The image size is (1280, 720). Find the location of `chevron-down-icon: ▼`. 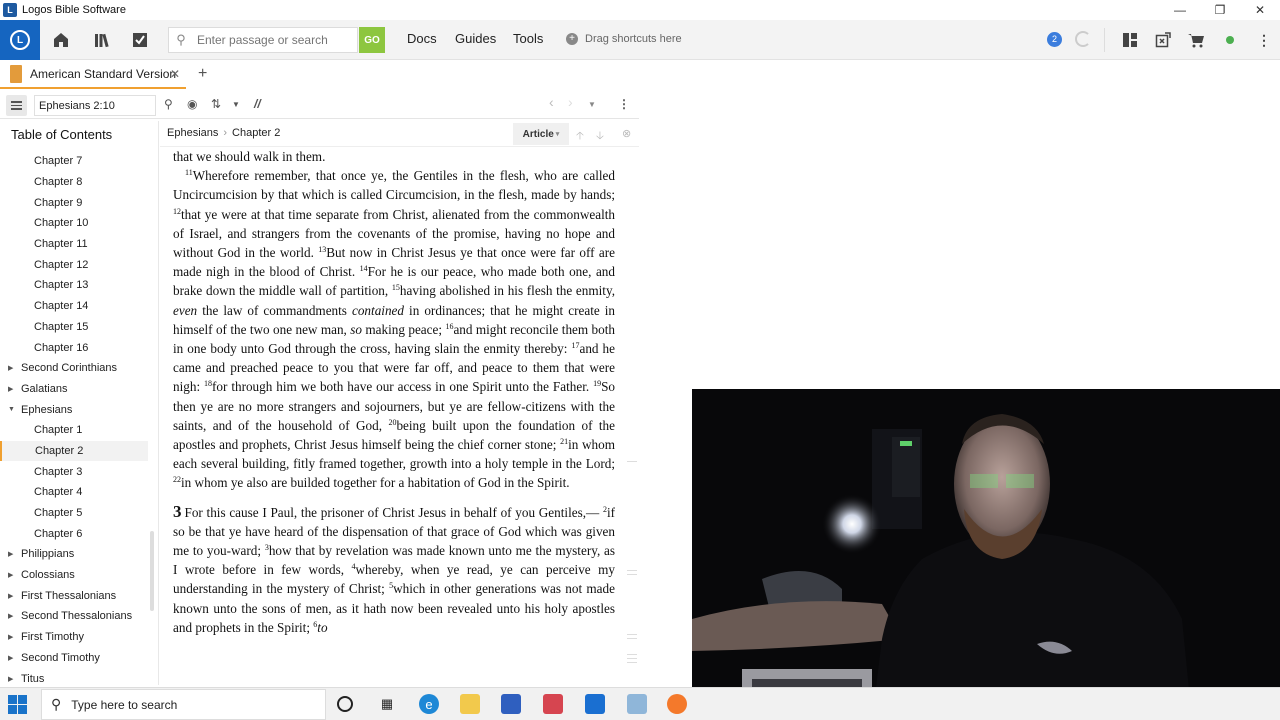

chevron-down-icon: ▼ is located at coordinates (236, 104).